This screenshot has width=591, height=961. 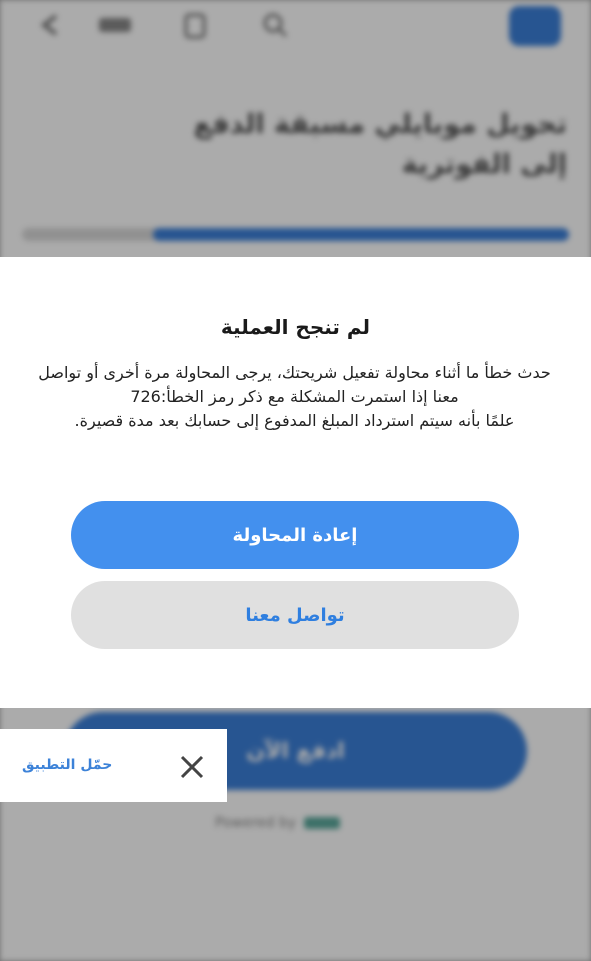 I want to click on dialog-title: لم تنجح العملية, so click(x=295, y=327).